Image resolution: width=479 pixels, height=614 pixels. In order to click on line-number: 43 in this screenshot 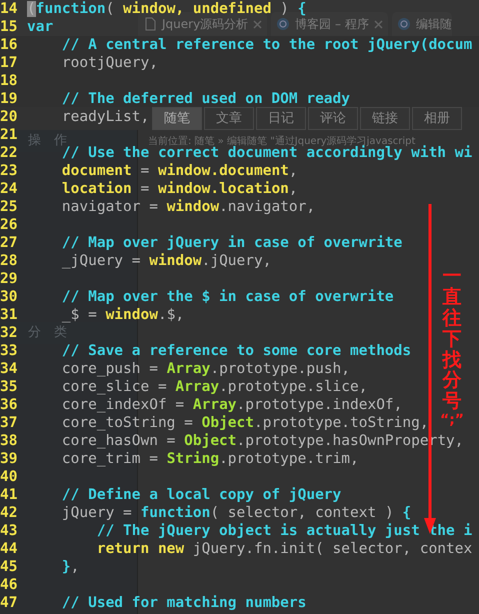, I will do `click(9, 531)`.